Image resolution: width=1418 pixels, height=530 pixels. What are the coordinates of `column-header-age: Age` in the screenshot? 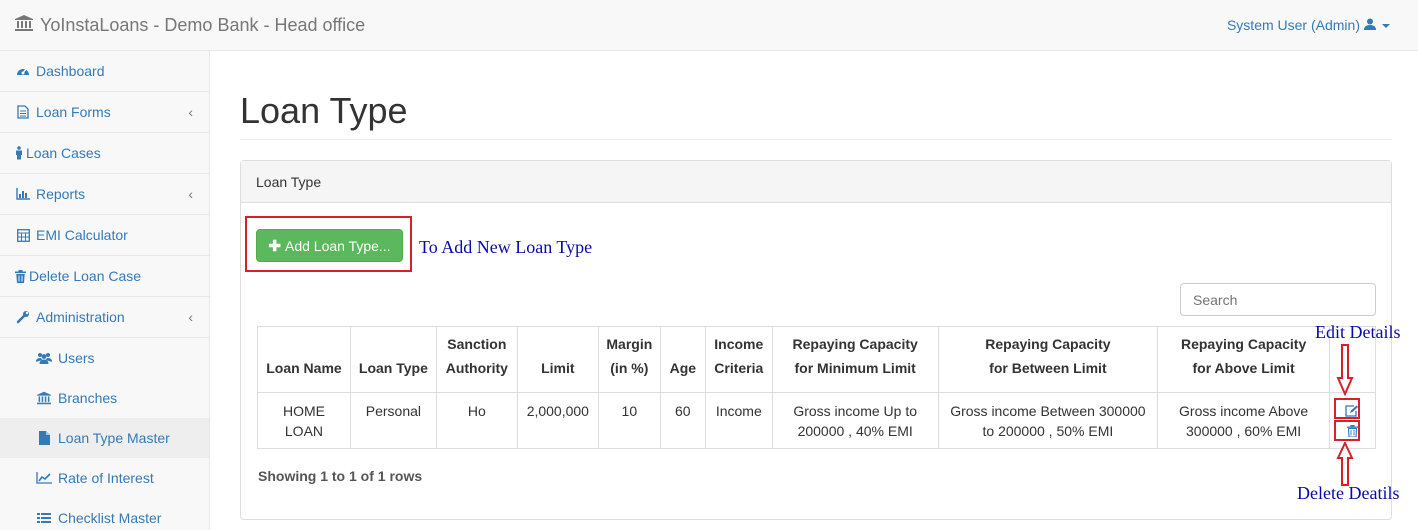 It's located at (682, 359).